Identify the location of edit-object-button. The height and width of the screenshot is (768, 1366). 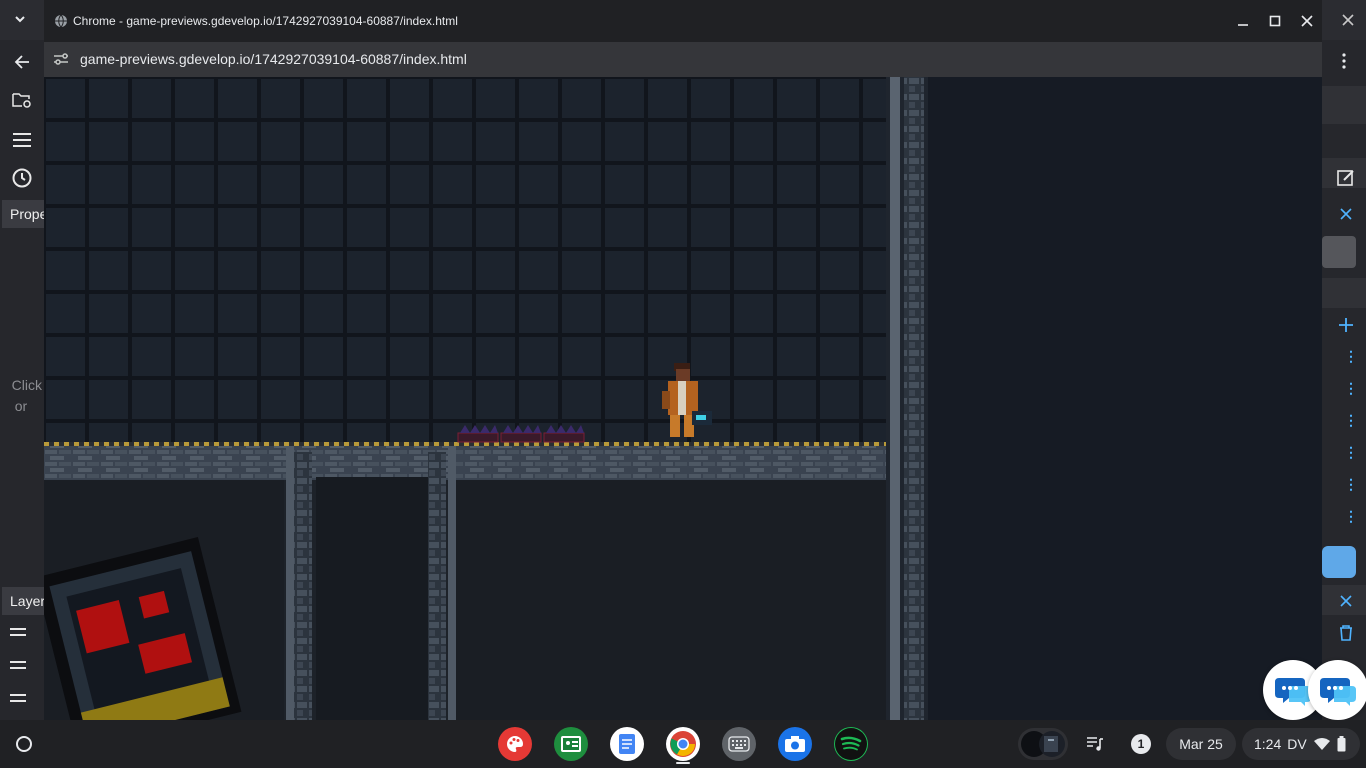
(1346, 178).